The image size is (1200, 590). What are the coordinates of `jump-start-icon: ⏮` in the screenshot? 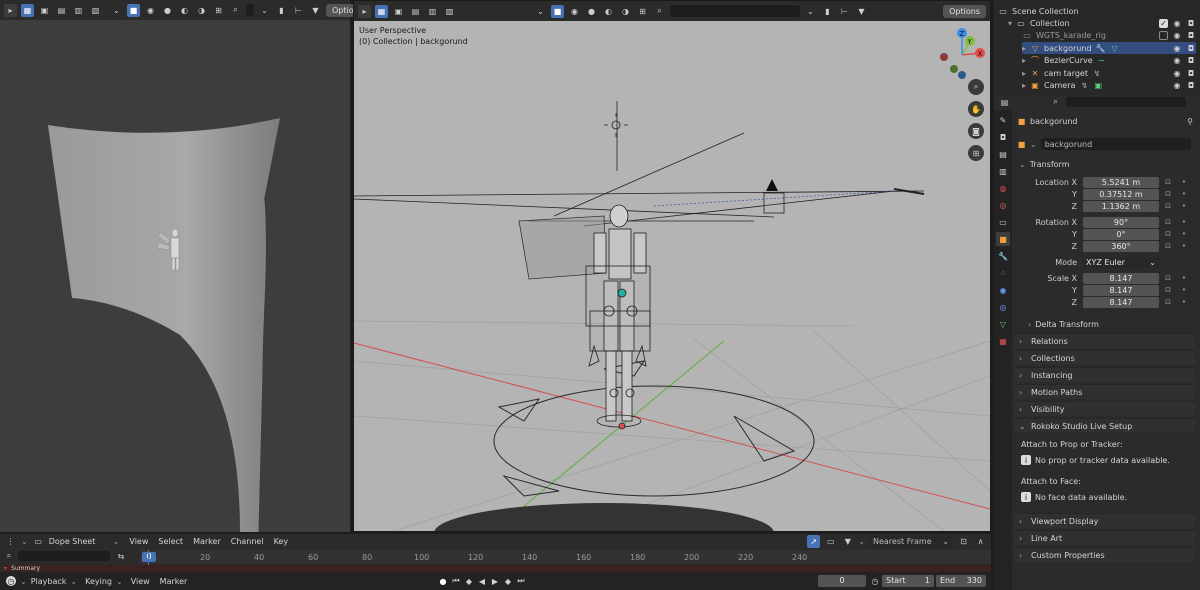 It's located at (456, 581).